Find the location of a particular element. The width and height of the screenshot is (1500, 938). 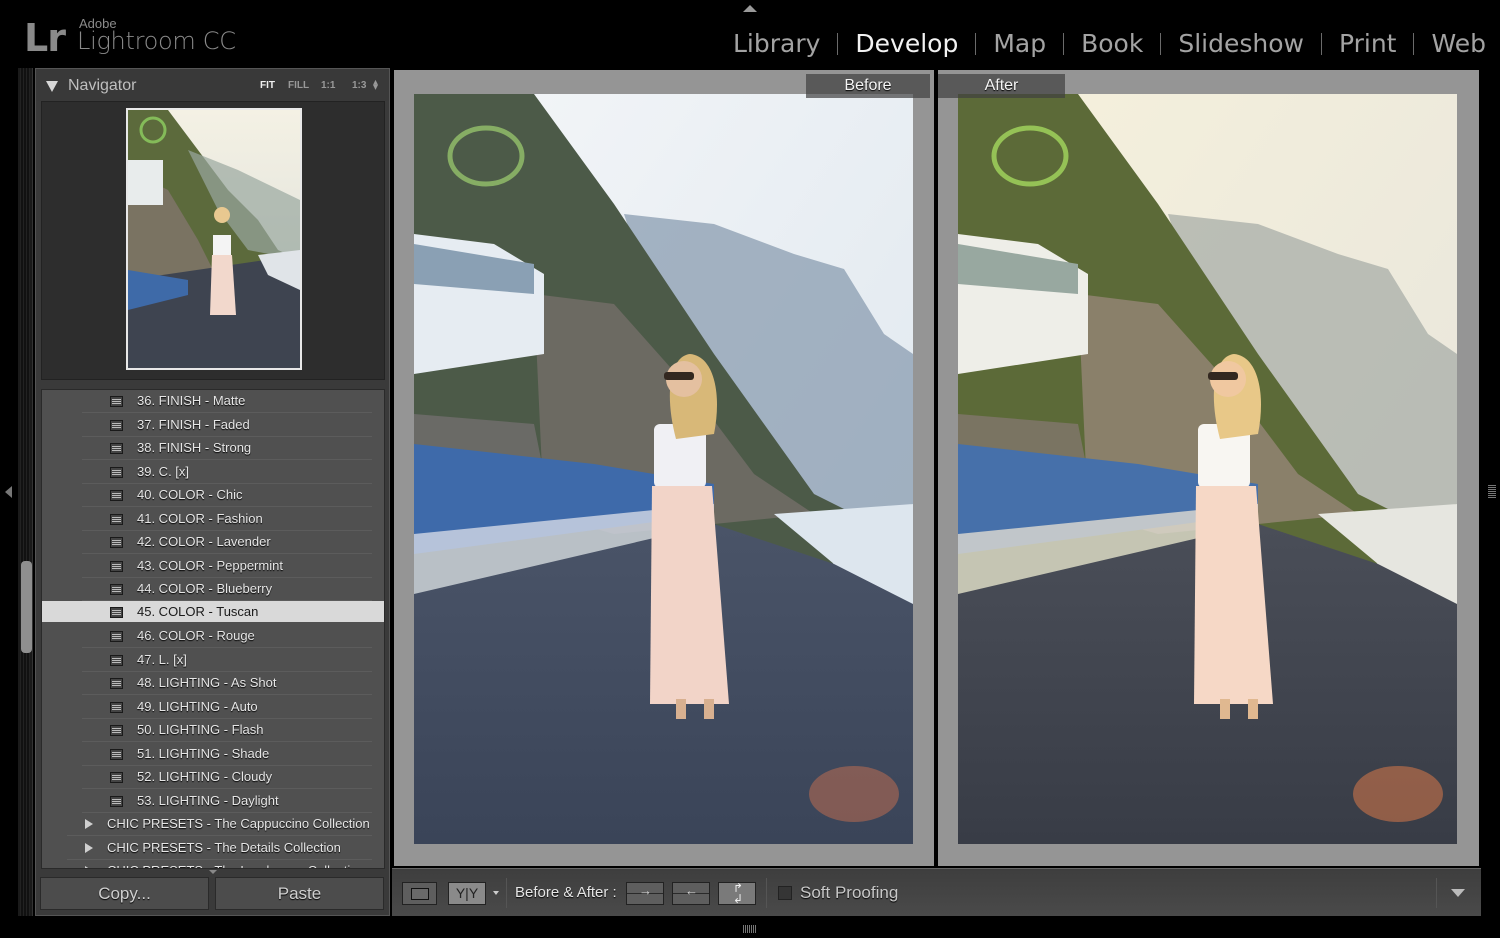

arrow-right-icon: → is located at coordinates (645, 890).